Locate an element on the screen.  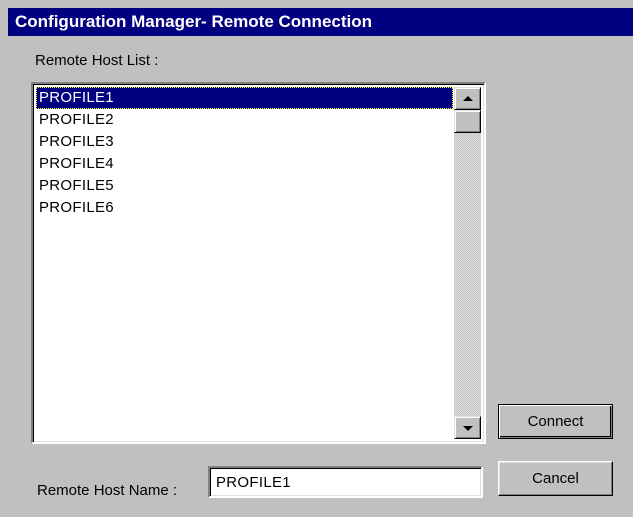
arrow-down-icon is located at coordinates (467, 428).